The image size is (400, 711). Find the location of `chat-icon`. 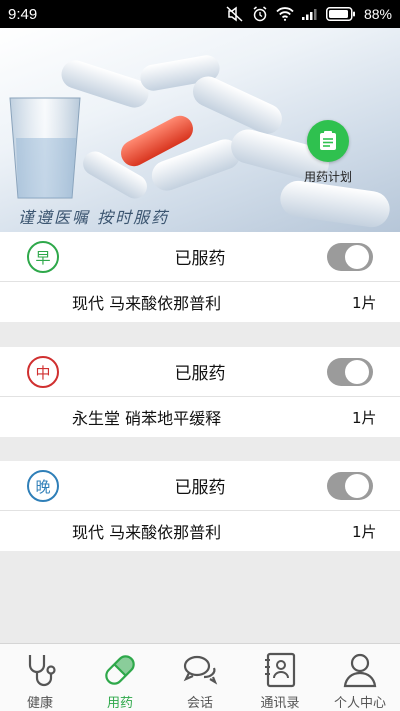

chat-icon is located at coordinates (200, 670).